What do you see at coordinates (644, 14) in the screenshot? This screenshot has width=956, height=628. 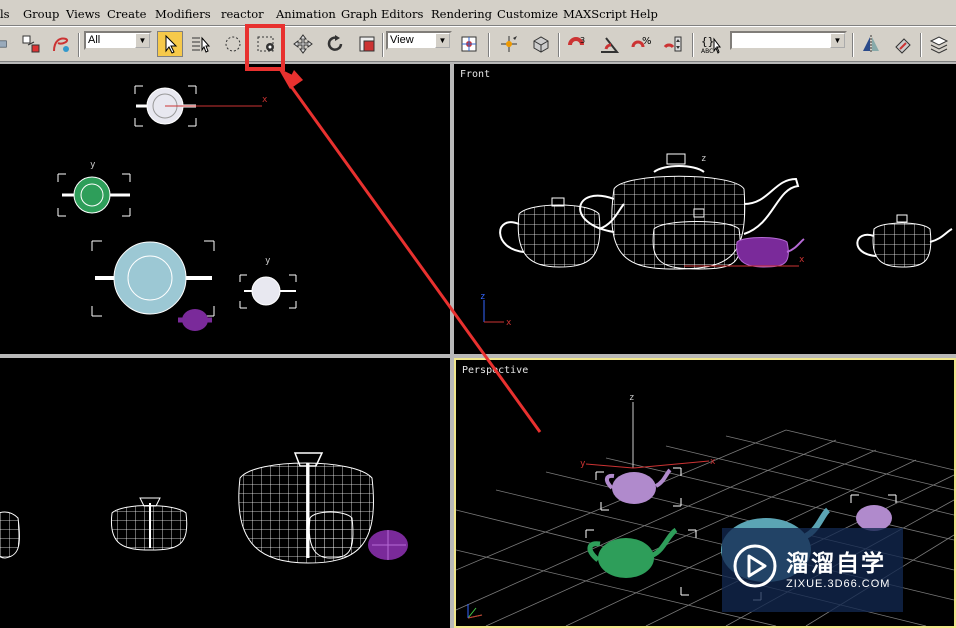 I see `menu-item-help: Help` at bounding box center [644, 14].